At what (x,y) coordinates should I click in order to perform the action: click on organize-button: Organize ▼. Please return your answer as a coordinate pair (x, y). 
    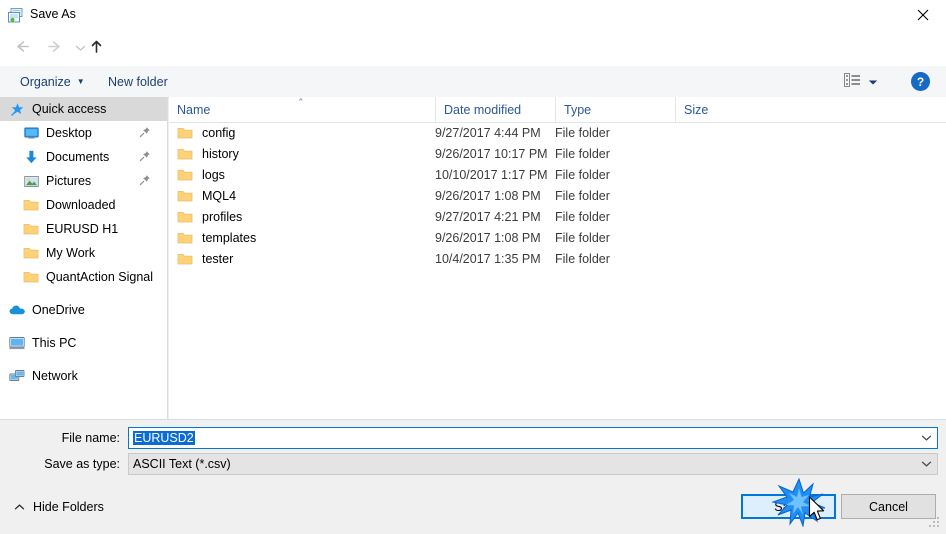
    Looking at the image, I should click on (52, 81).